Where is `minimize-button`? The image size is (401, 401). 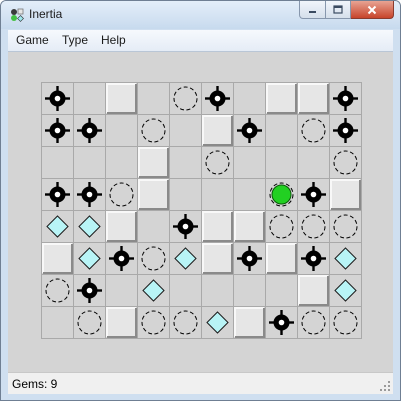
minimize-button is located at coordinates (312, 10).